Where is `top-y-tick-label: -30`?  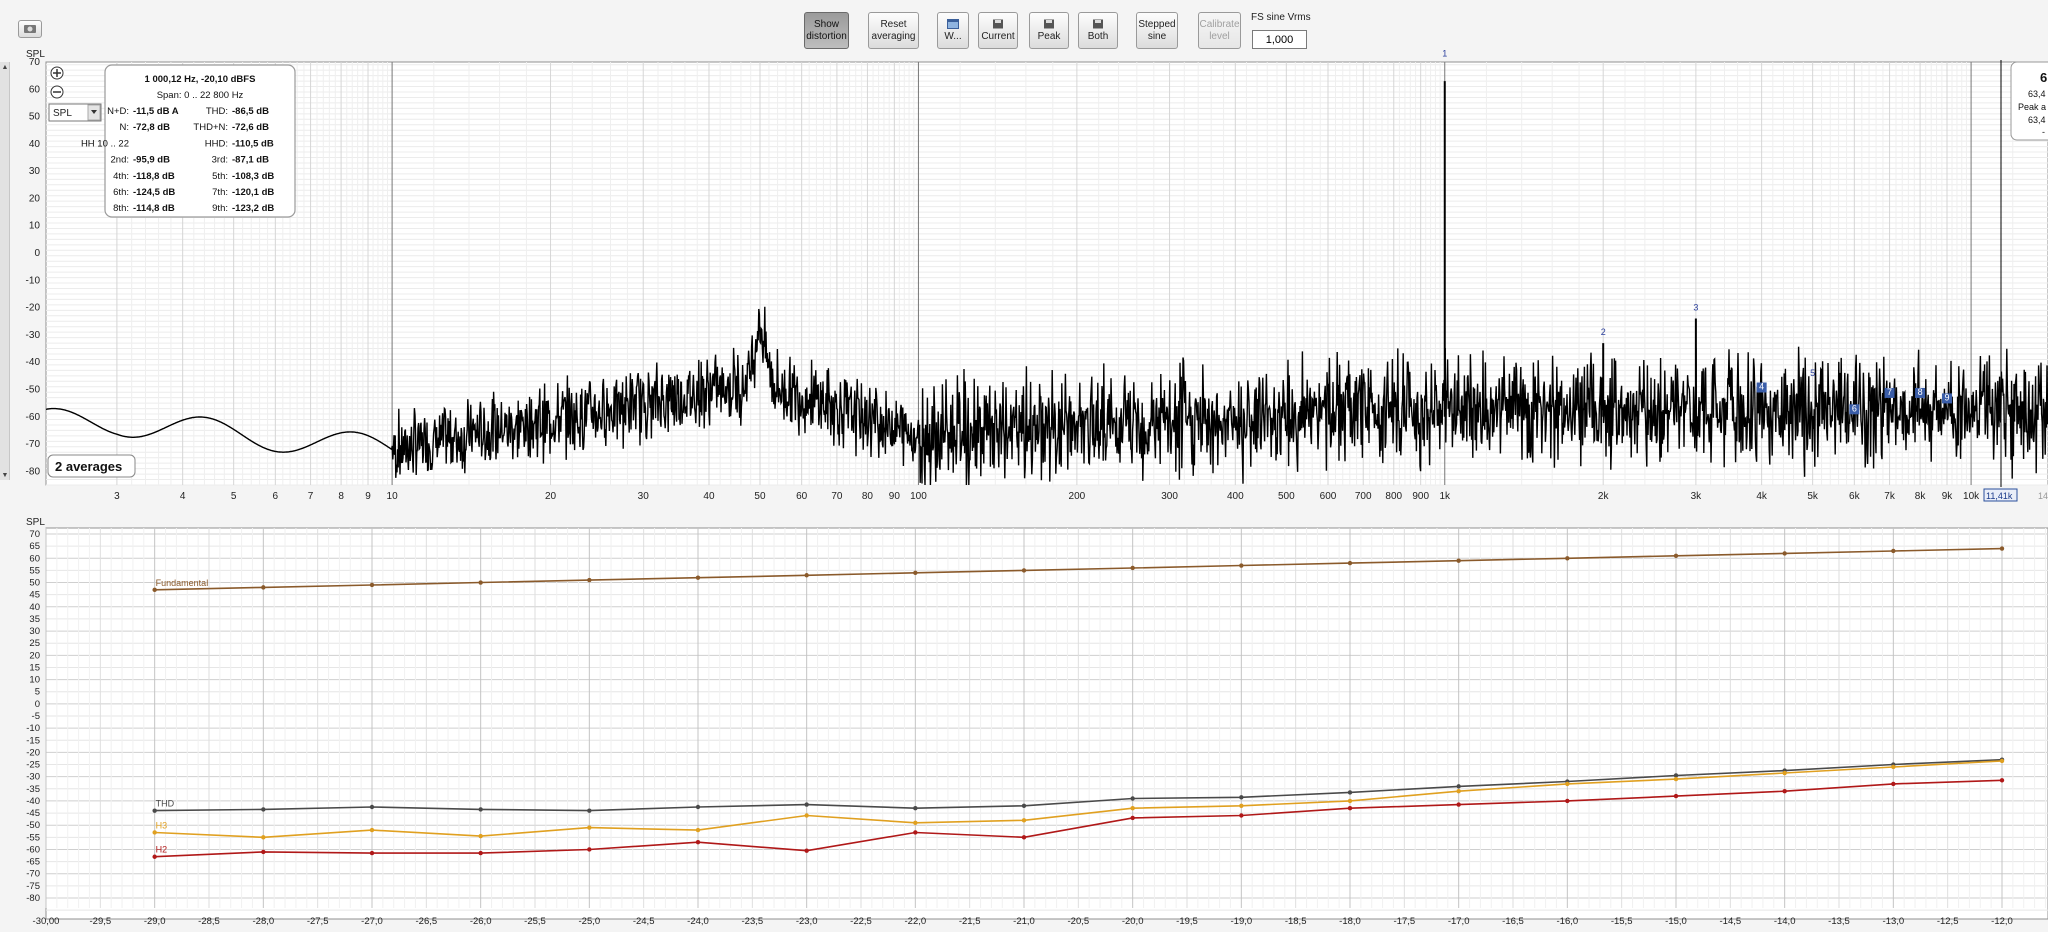 top-y-tick-label: -30 is located at coordinates (33, 335).